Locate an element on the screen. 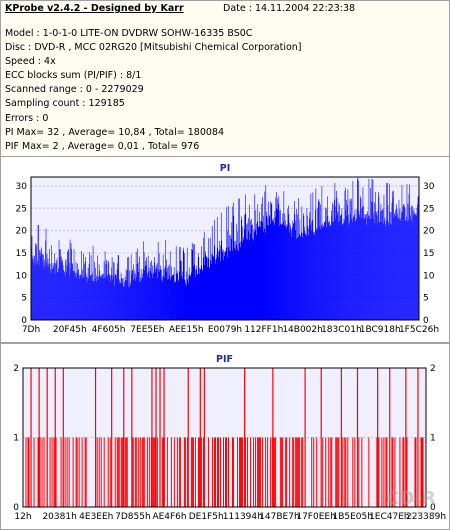 The width and height of the screenshot is (450, 530). info-sampling-count: Sampling count : 129185 is located at coordinates (65, 104).